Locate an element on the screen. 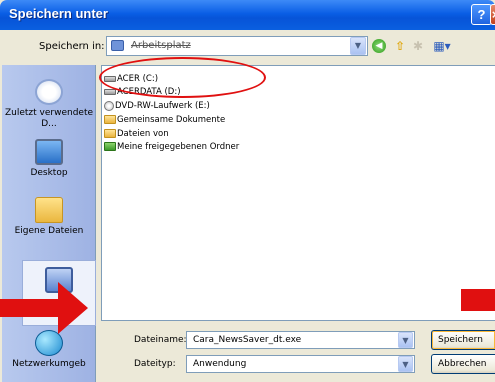 The image size is (495, 382). list-item-label: Meine freigegebenen Ordner is located at coordinates (178, 147).